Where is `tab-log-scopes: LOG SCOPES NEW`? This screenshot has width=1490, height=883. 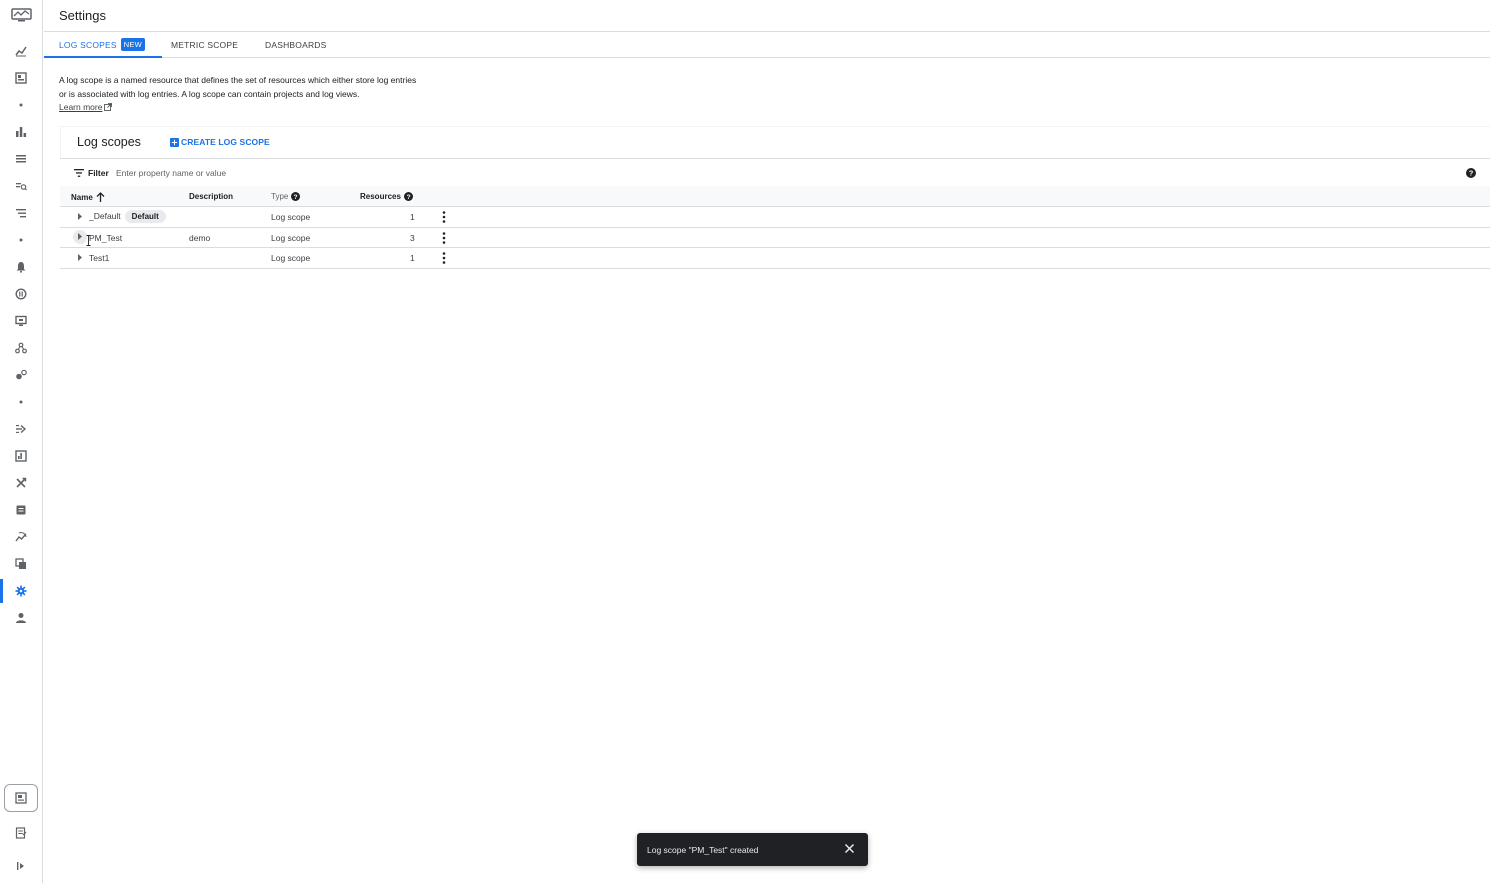
tab-log-scopes: LOG SCOPES NEW is located at coordinates (103, 45).